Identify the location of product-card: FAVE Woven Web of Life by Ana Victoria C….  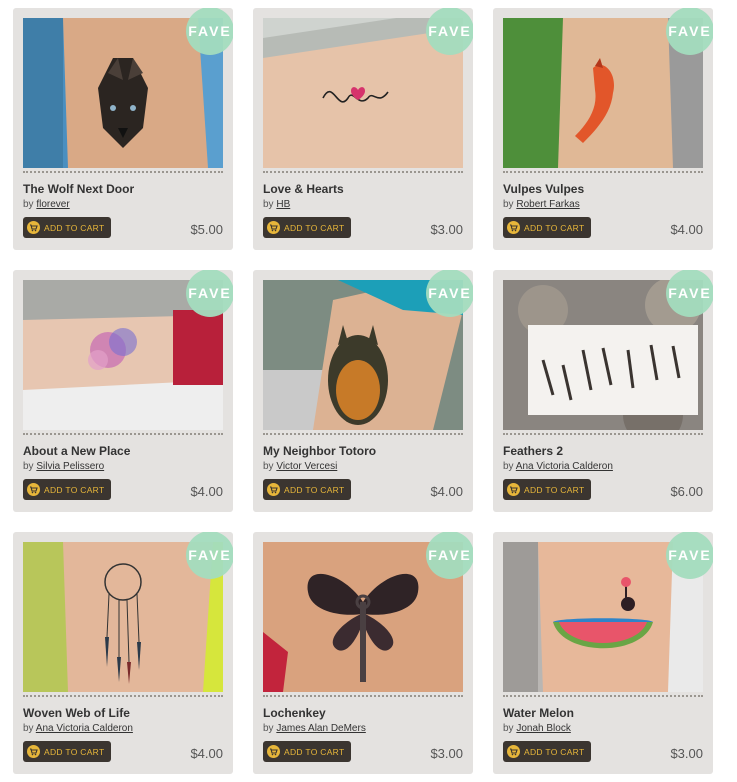
(123, 653).